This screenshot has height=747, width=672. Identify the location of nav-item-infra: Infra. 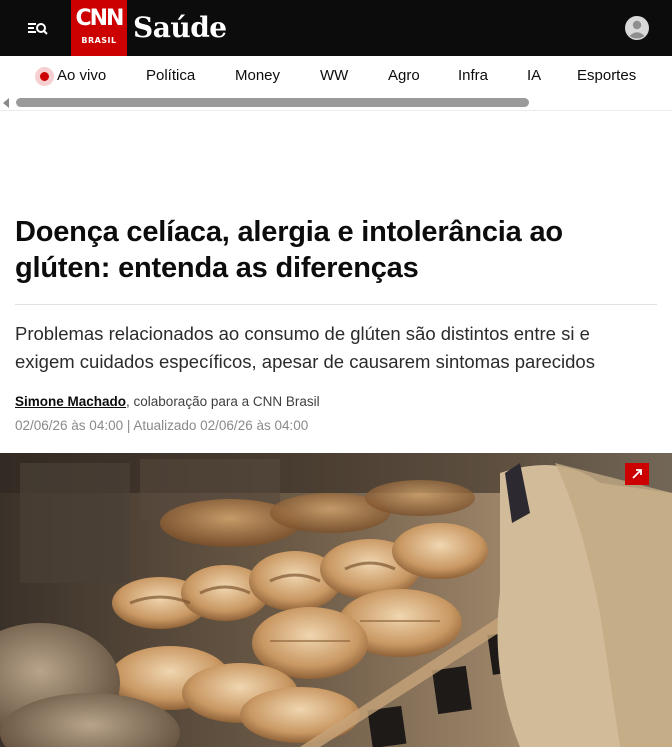
(473, 76).